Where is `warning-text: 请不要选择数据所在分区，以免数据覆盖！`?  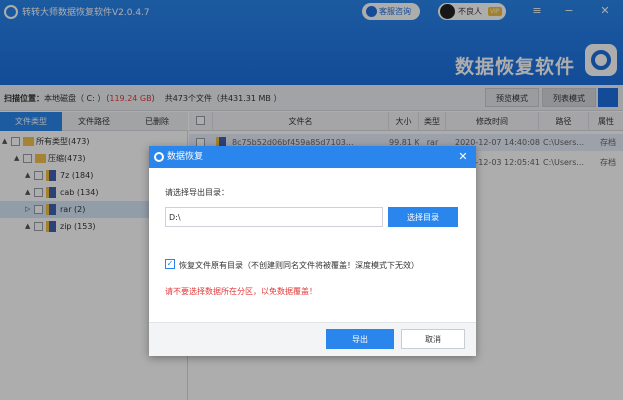
warning-text: 请不要选择数据所在分区，以免数据覆盖！ is located at coordinates (241, 291).